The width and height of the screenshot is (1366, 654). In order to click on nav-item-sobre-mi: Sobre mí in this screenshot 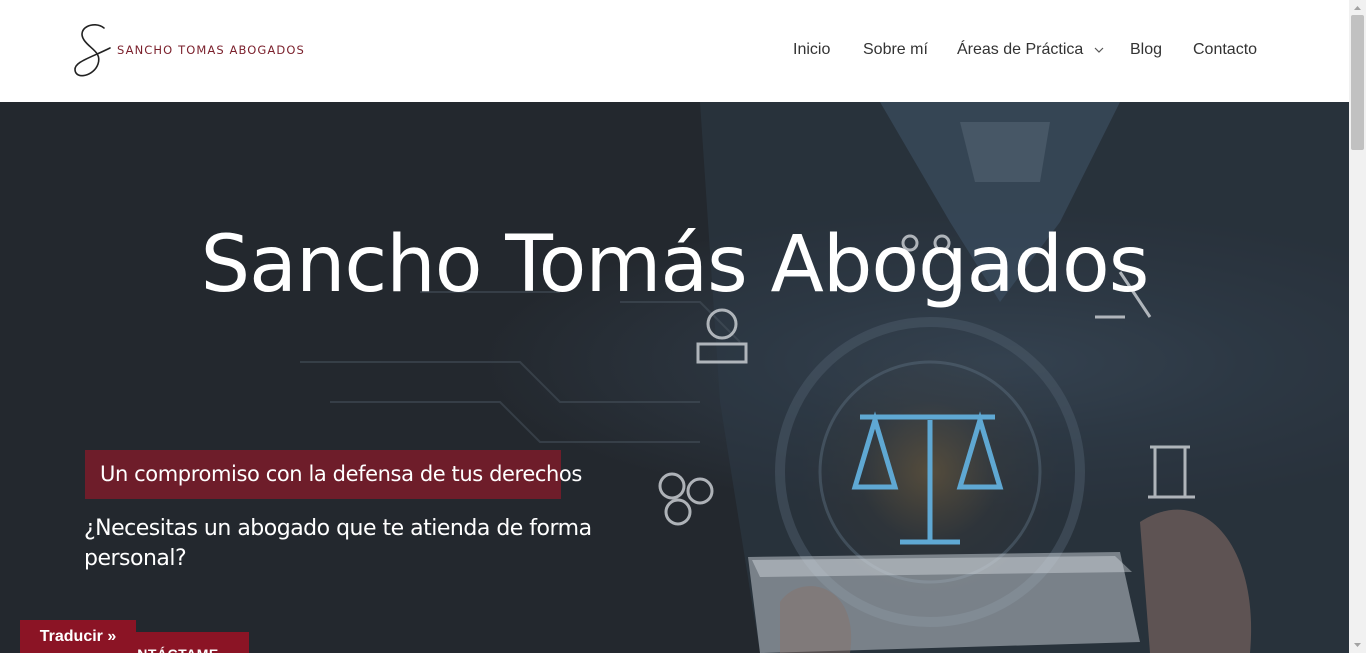, I will do `click(895, 50)`.